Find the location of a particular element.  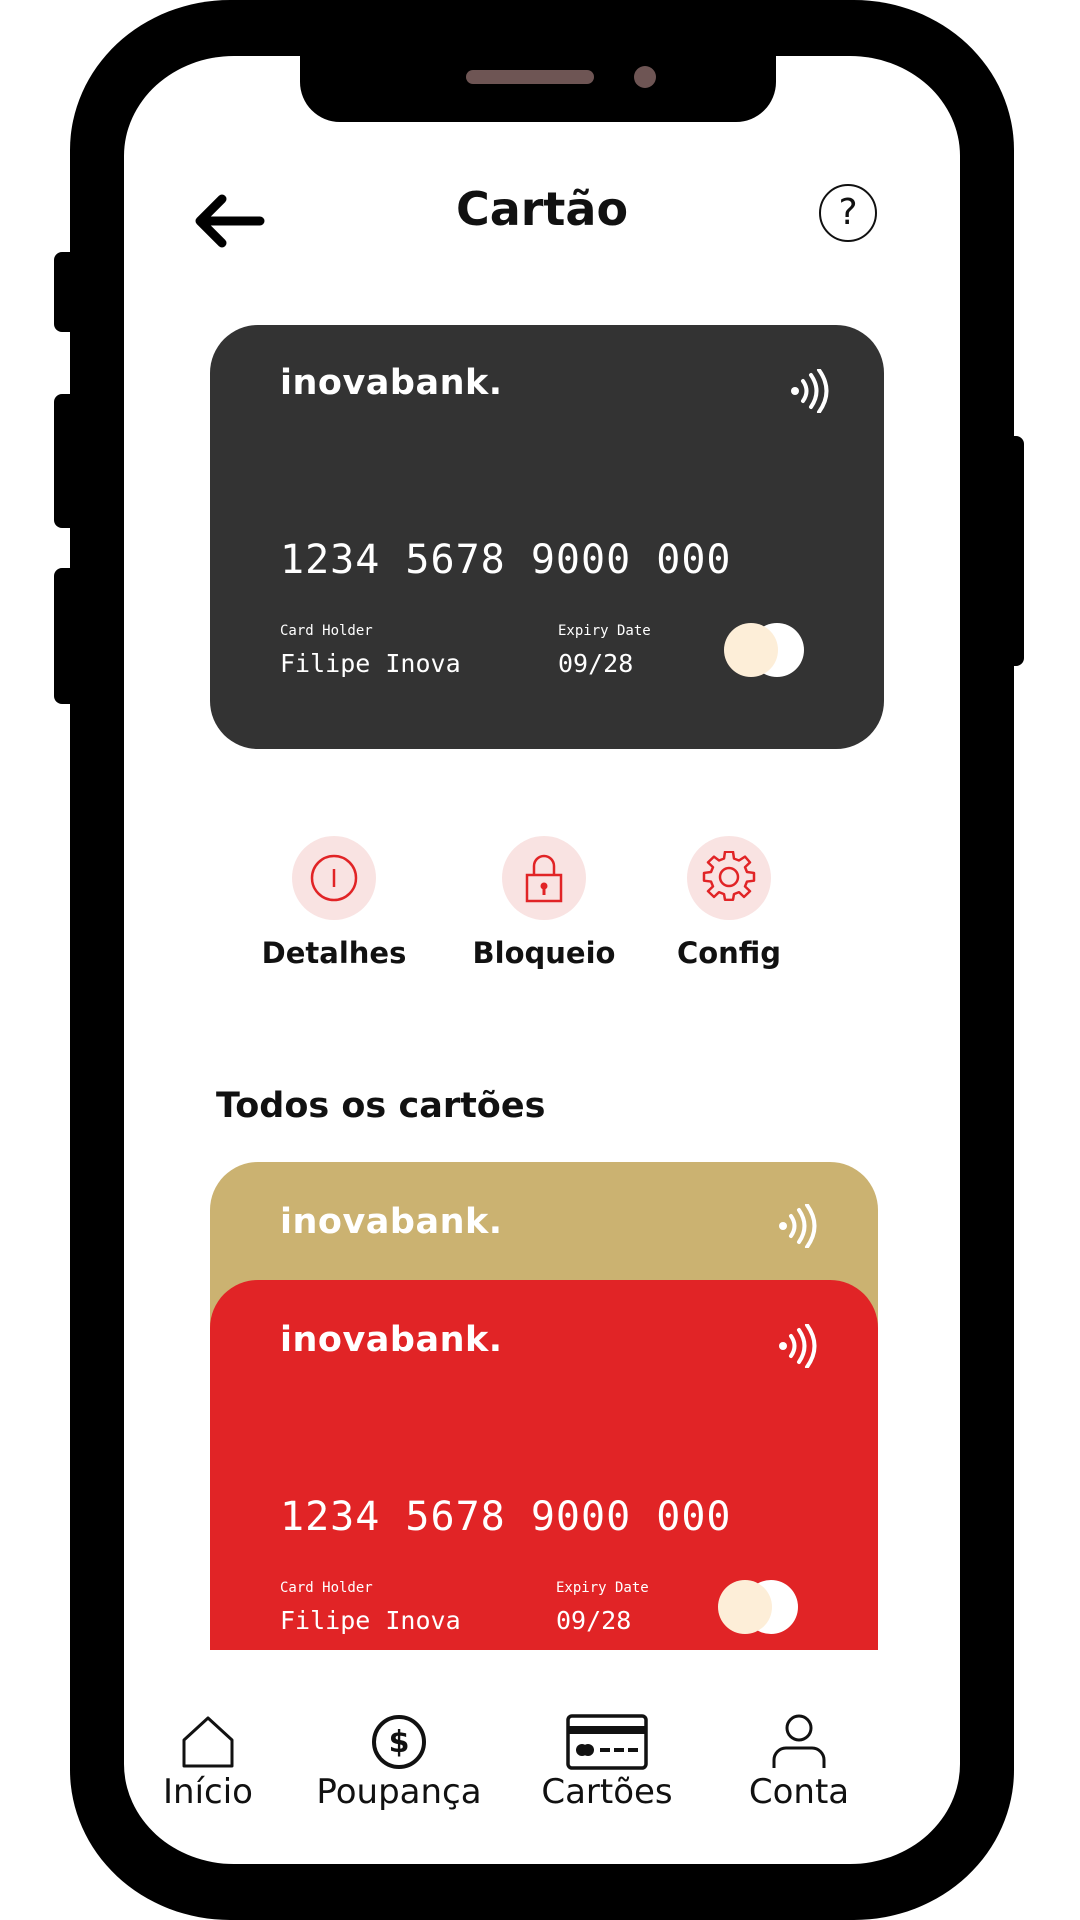

details-label: Detalhes is located at coordinates (334, 953).